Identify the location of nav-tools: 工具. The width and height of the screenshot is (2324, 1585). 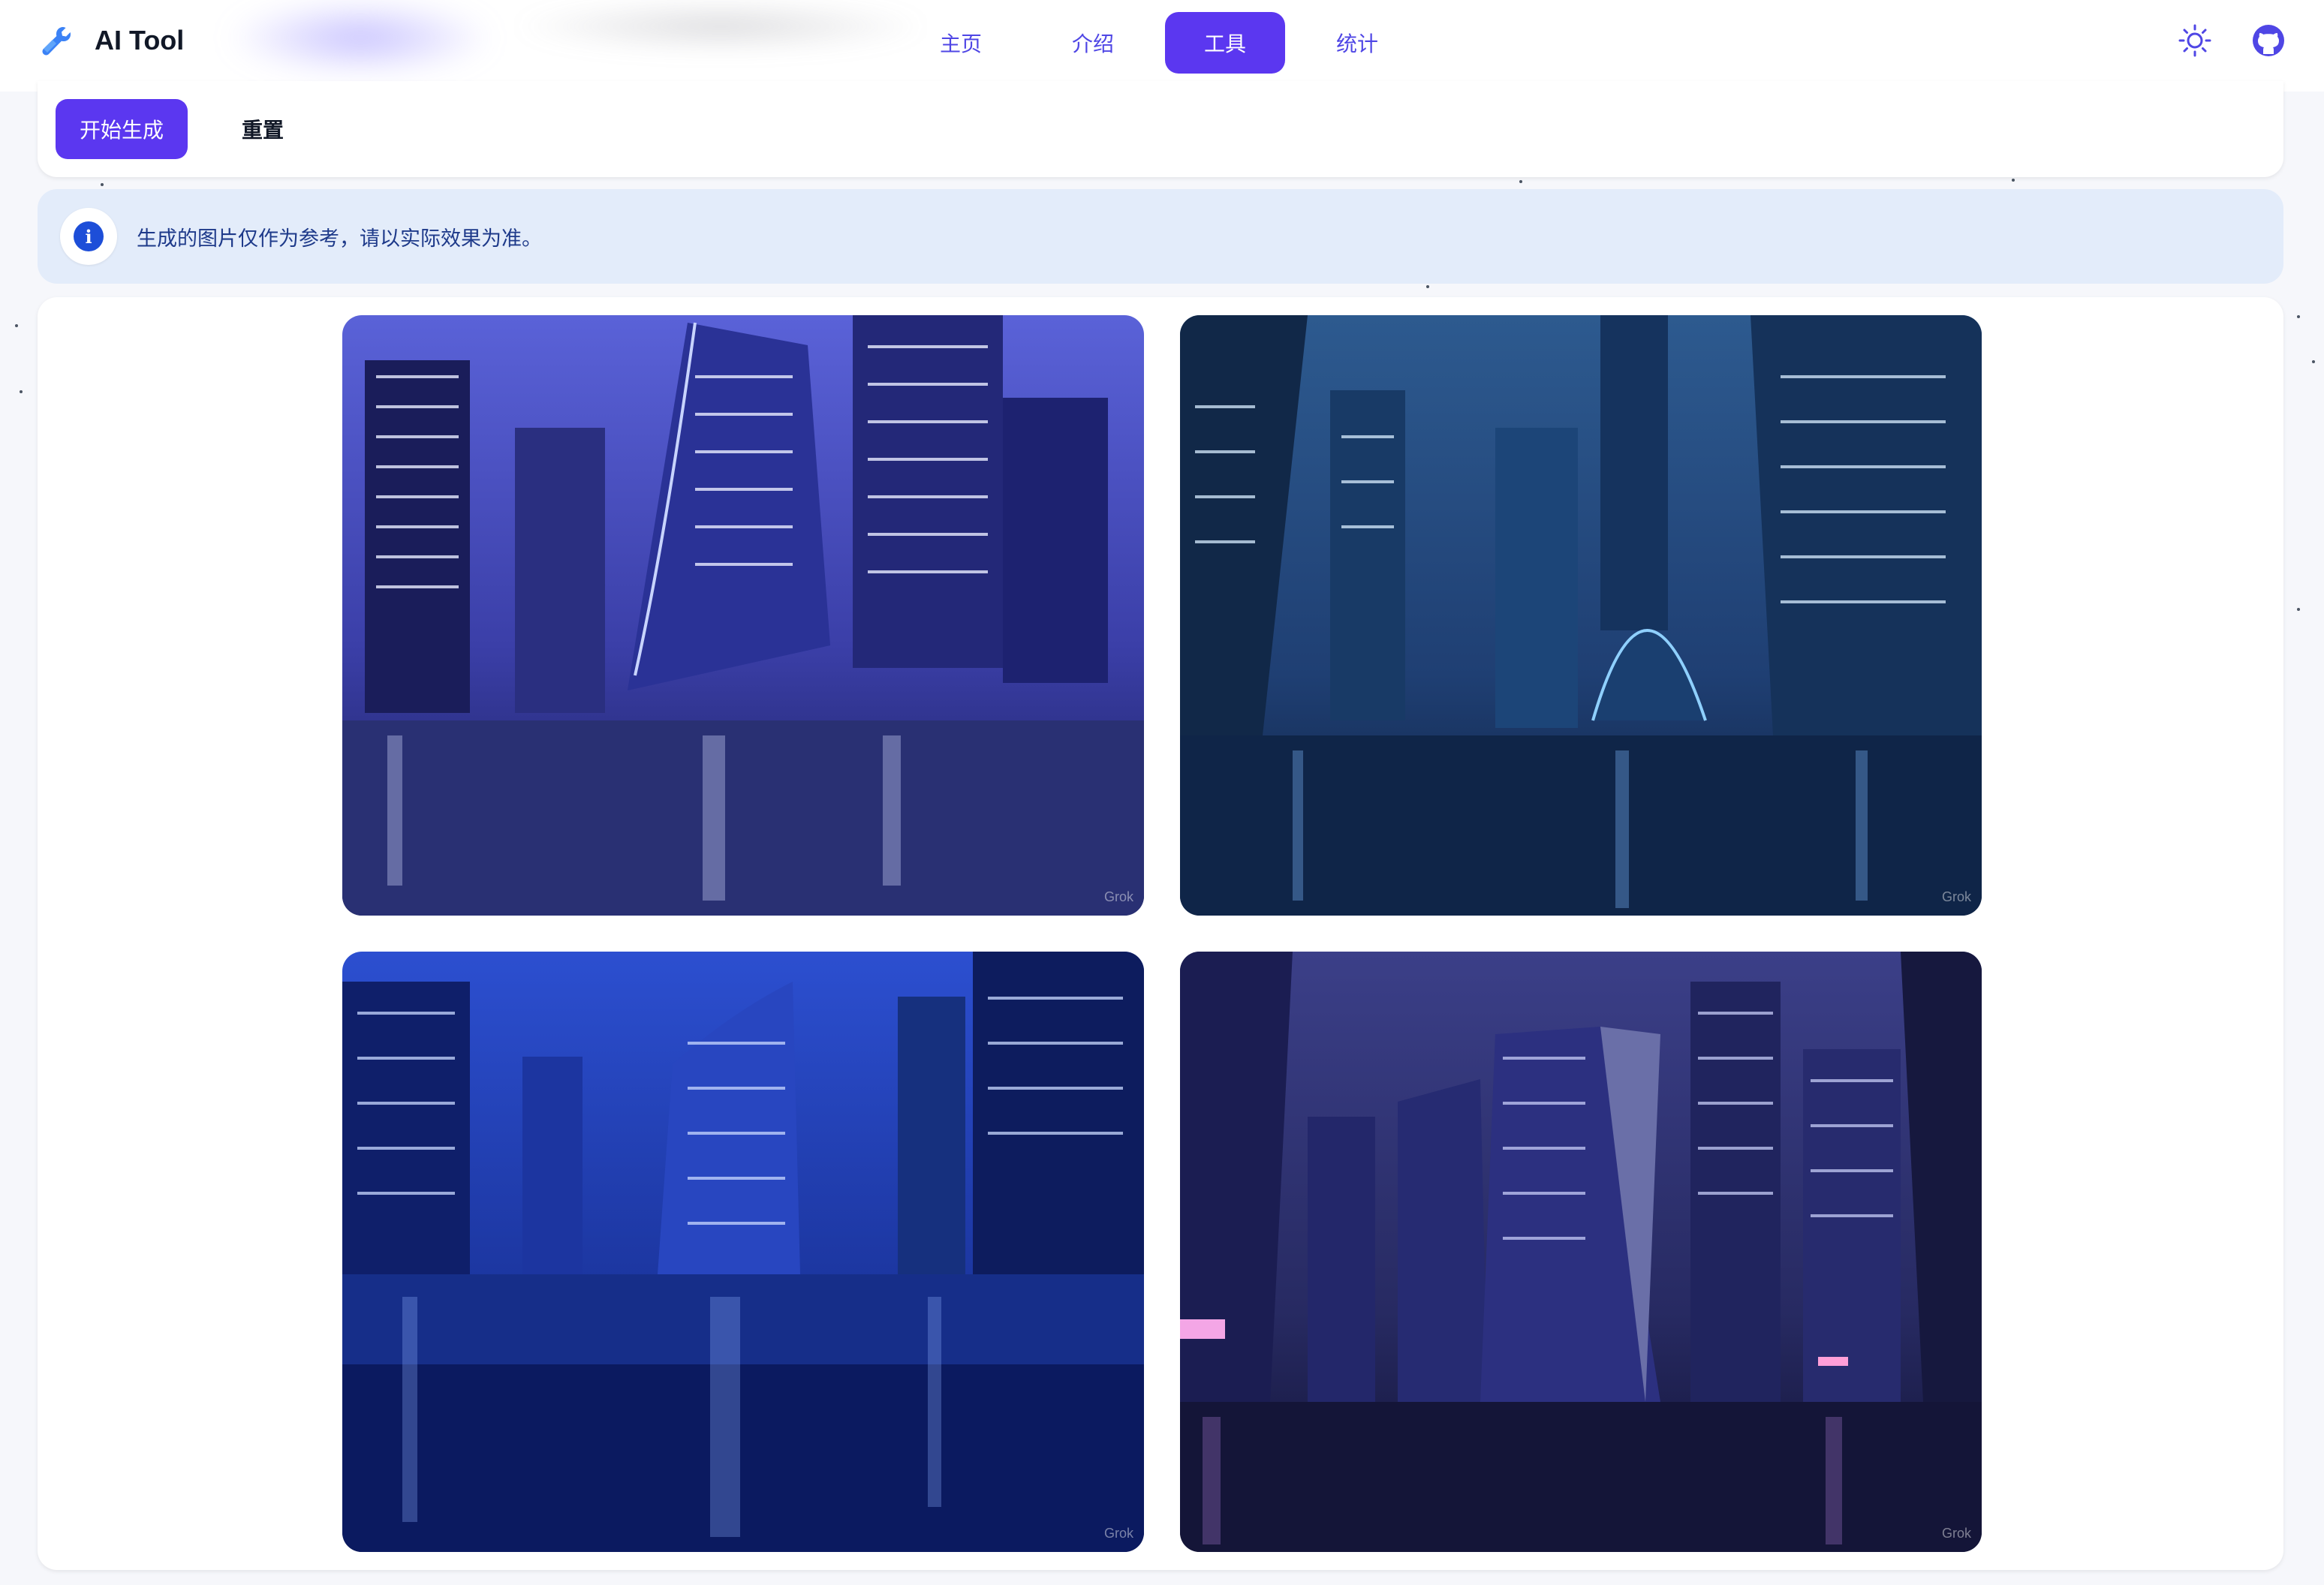
(1225, 43).